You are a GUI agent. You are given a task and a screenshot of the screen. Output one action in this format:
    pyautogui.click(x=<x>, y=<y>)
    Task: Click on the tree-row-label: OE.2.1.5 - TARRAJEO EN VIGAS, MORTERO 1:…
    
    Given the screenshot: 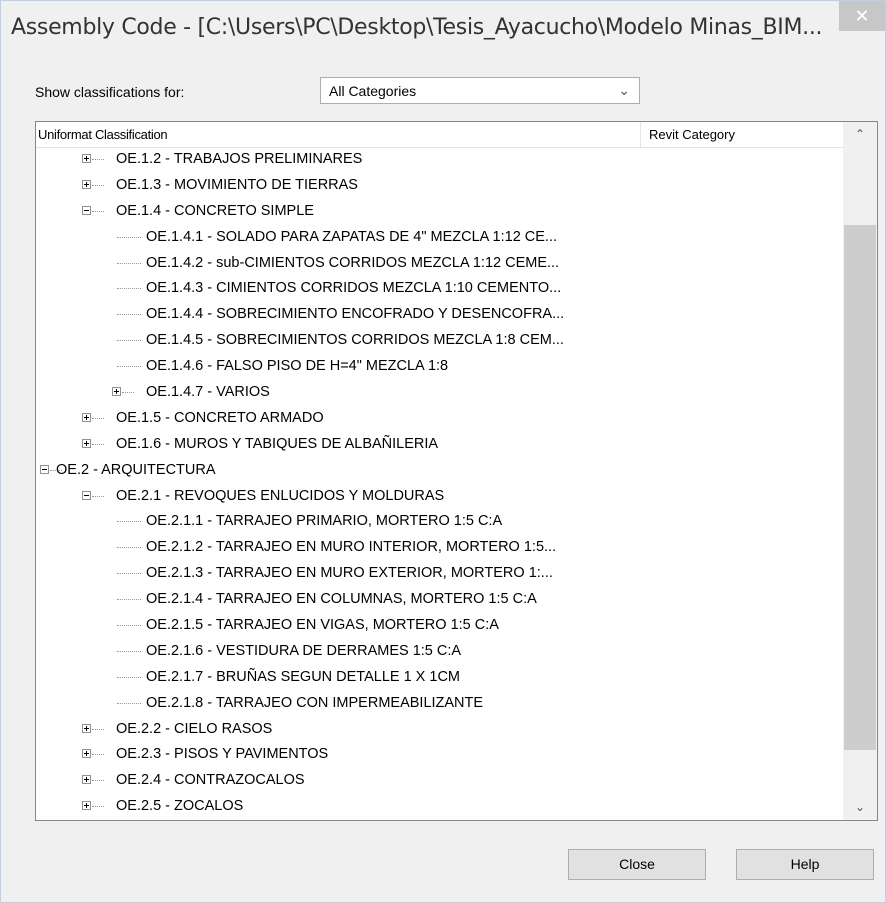 What is the action you would take?
    pyautogui.click(x=322, y=625)
    